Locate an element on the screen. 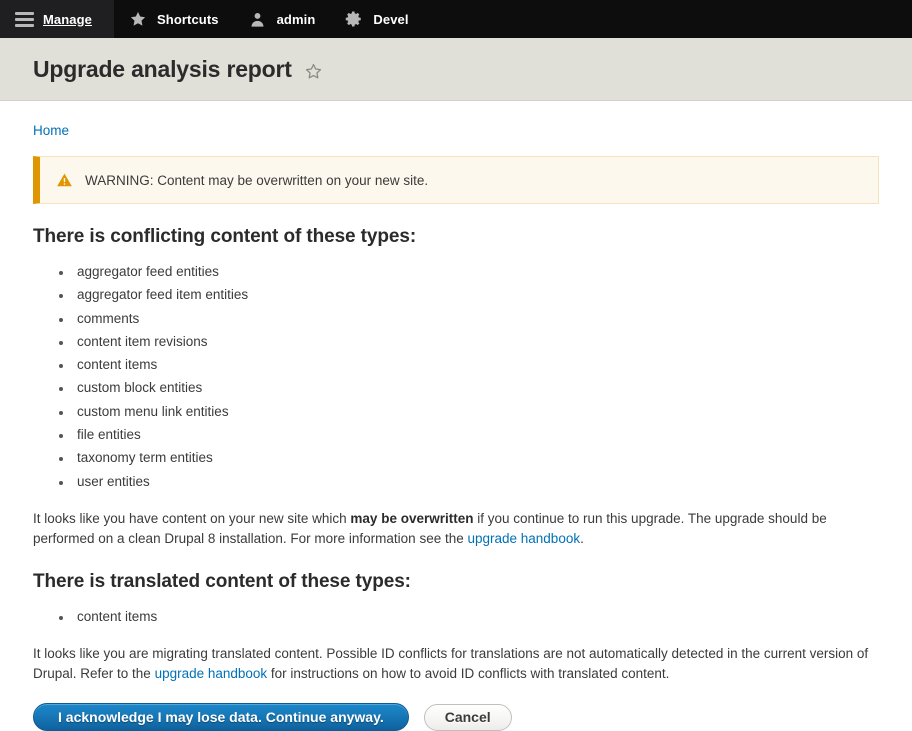  warning-triangle-icon is located at coordinates (64, 180).